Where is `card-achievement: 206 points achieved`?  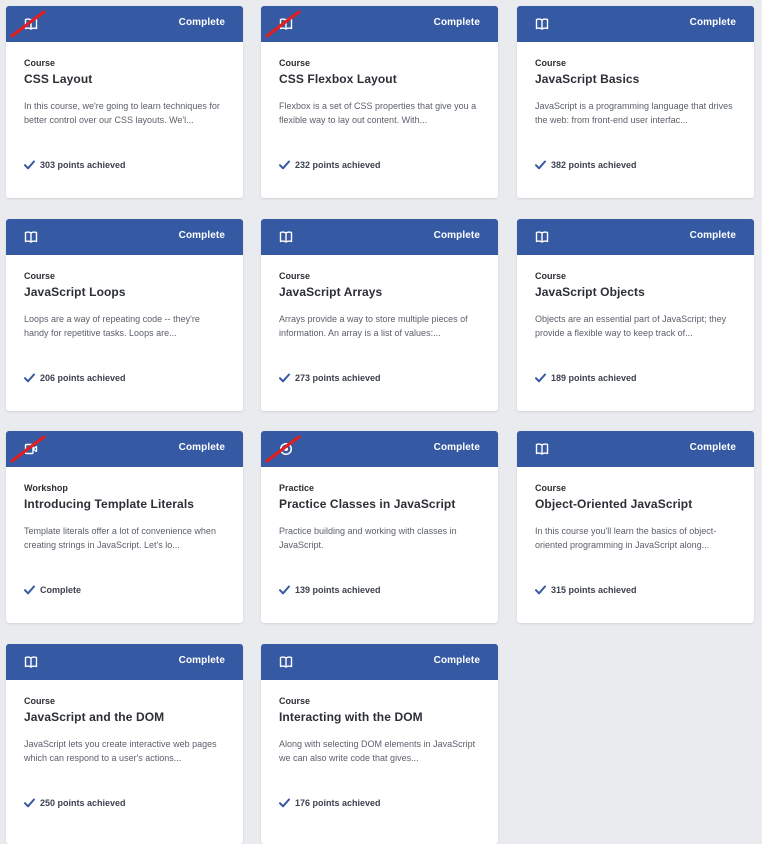
card-achievement: 206 points achieved is located at coordinates (75, 378).